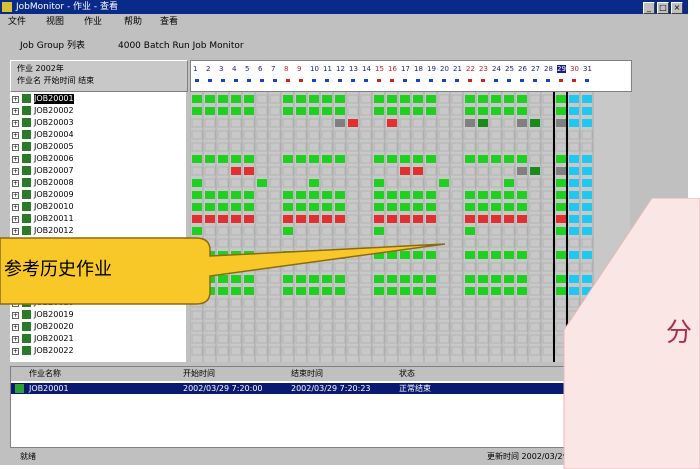 The image size is (700, 469). Describe the element at coordinates (98, 159) in the screenshot. I see `tree-item: + JOB20006` at that location.